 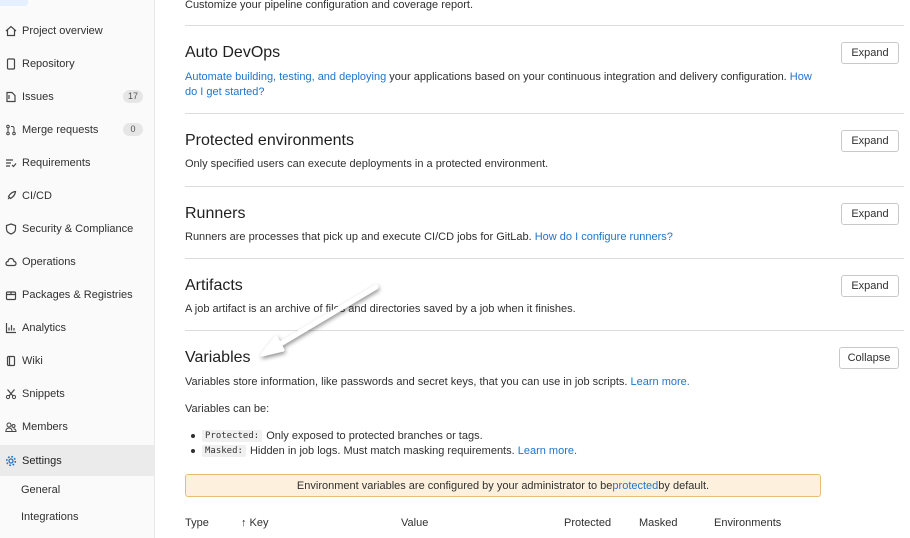 What do you see at coordinates (218, 357) in the screenshot?
I see `section-title-variables: Variables` at bounding box center [218, 357].